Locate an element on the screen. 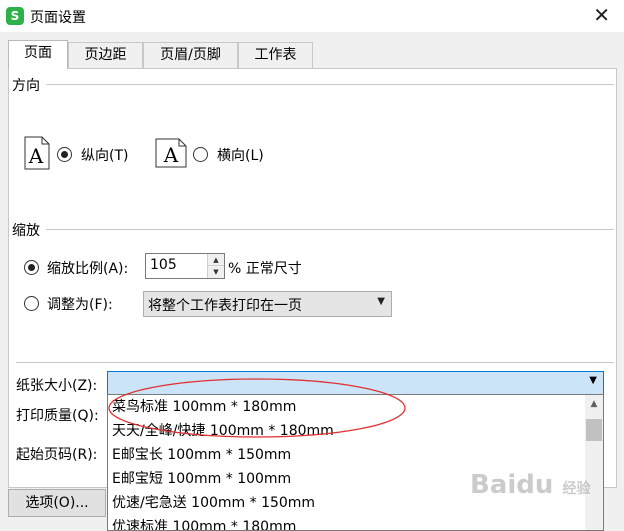  orientation-divider is located at coordinates (315, 84).